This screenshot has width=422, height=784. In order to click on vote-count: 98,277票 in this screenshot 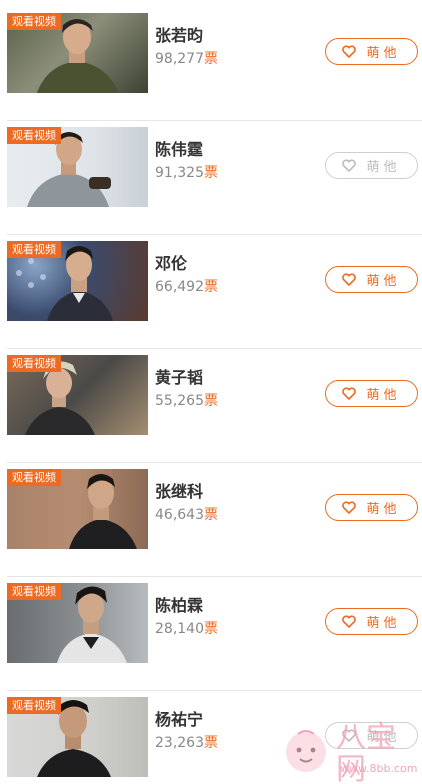, I will do `click(186, 59)`.